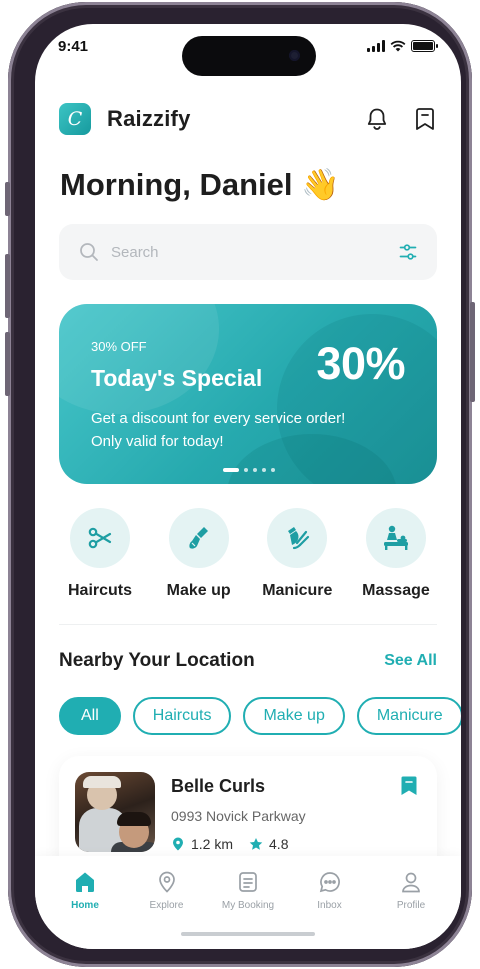  Describe the element at coordinates (425, 119) in the screenshot. I see `bookmark-icon` at that location.